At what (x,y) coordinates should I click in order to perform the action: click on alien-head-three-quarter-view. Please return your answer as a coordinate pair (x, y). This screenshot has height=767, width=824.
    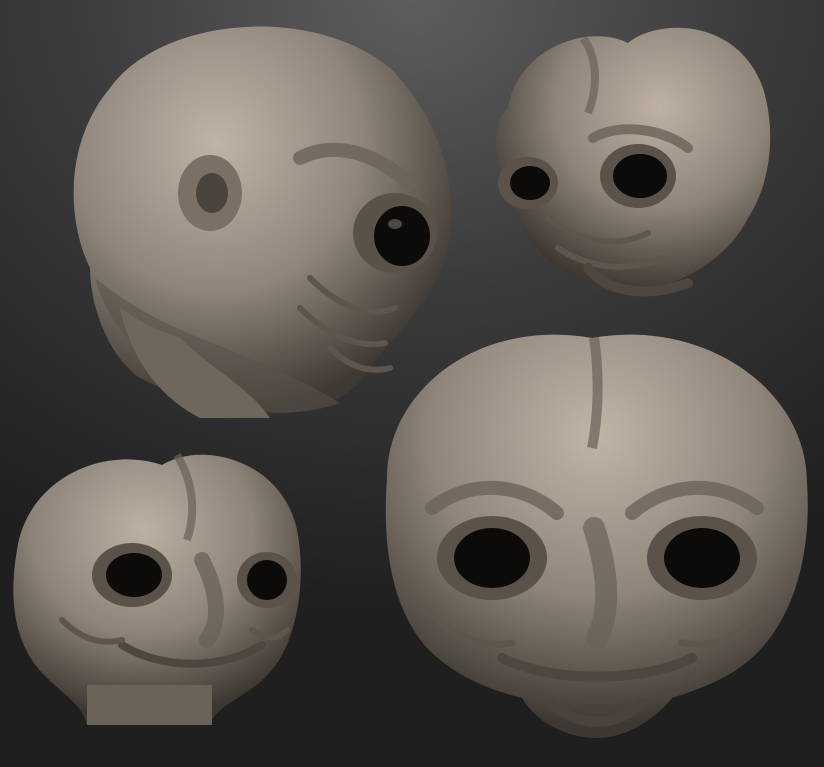
    Looking at the image, I should click on (633, 162).